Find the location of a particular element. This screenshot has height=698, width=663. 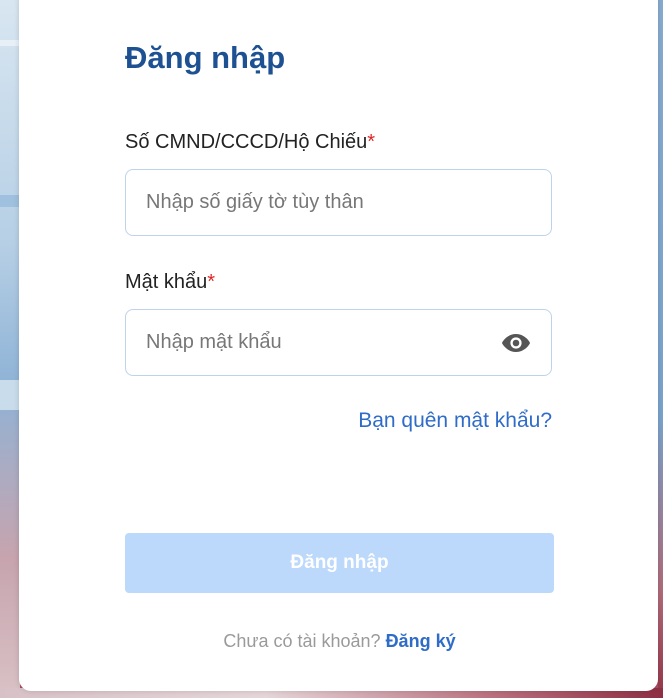

password-label-text: Mật khẩu is located at coordinates (166, 282).